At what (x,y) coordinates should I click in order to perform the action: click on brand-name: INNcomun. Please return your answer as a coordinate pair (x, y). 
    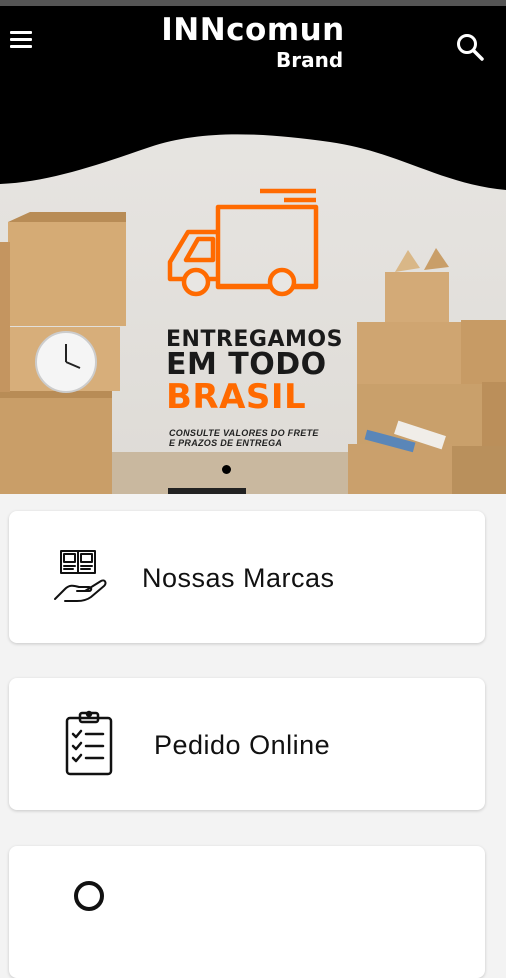
    Looking at the image, I should click on (253, 30).